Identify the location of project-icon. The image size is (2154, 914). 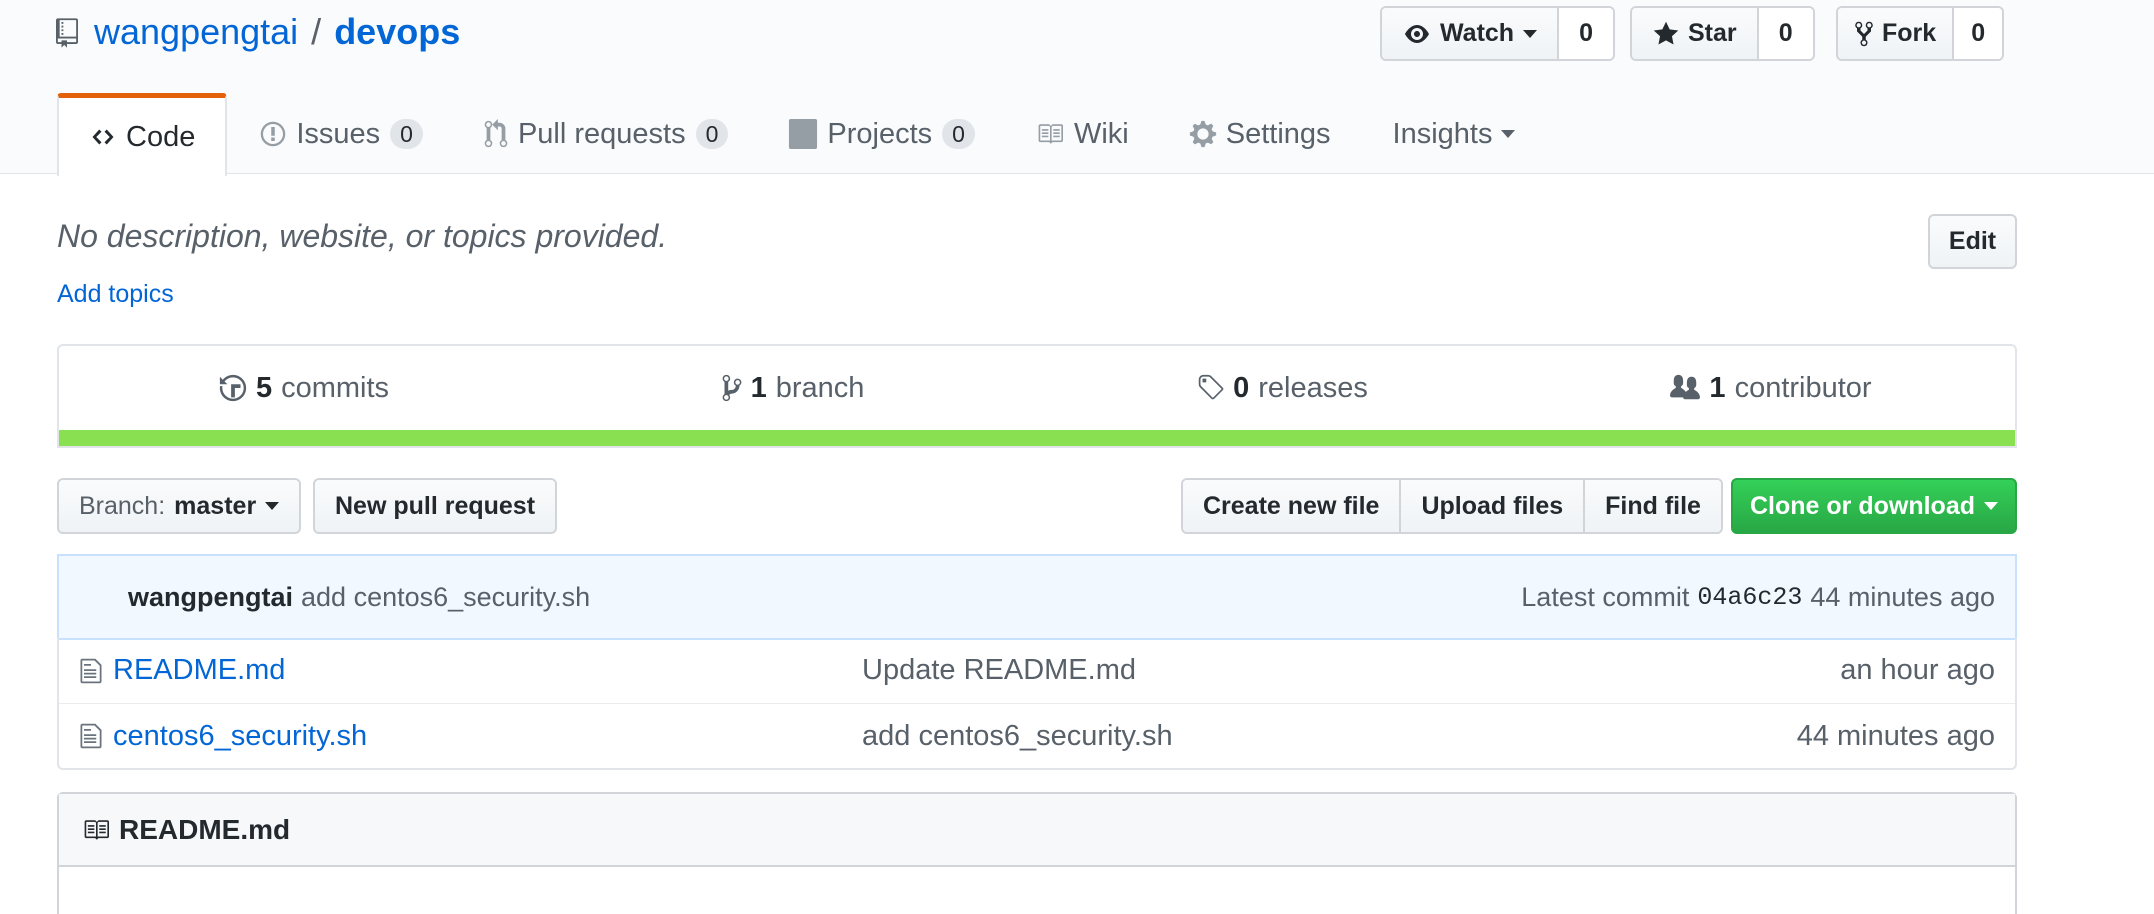
(803, 134).